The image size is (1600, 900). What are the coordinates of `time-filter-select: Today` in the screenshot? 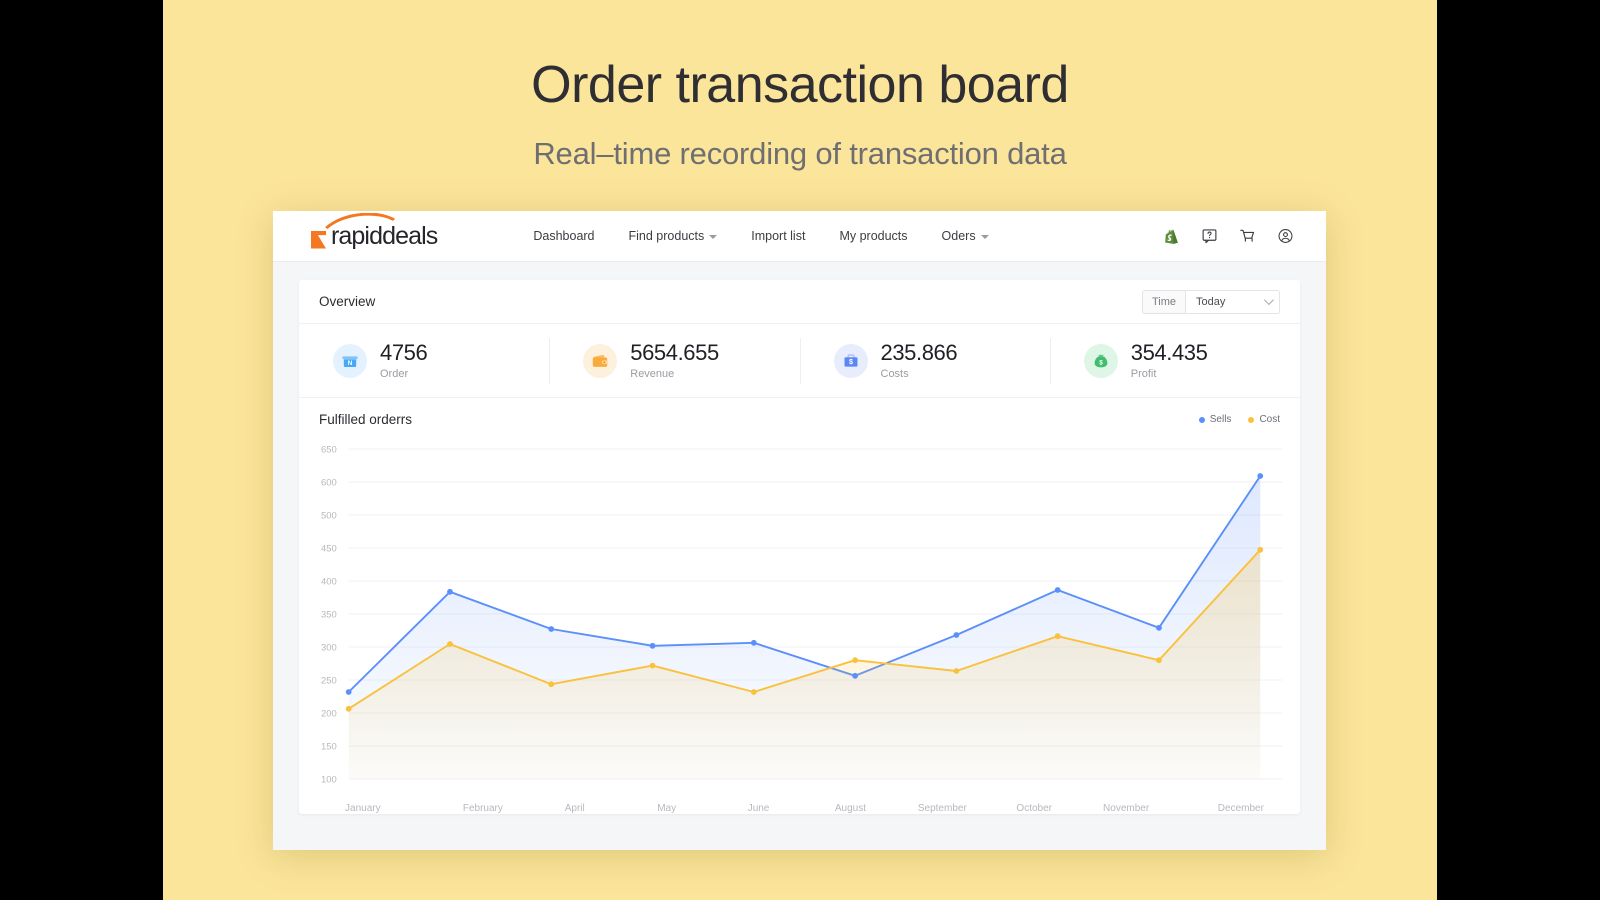 It's located at (1232, 301).